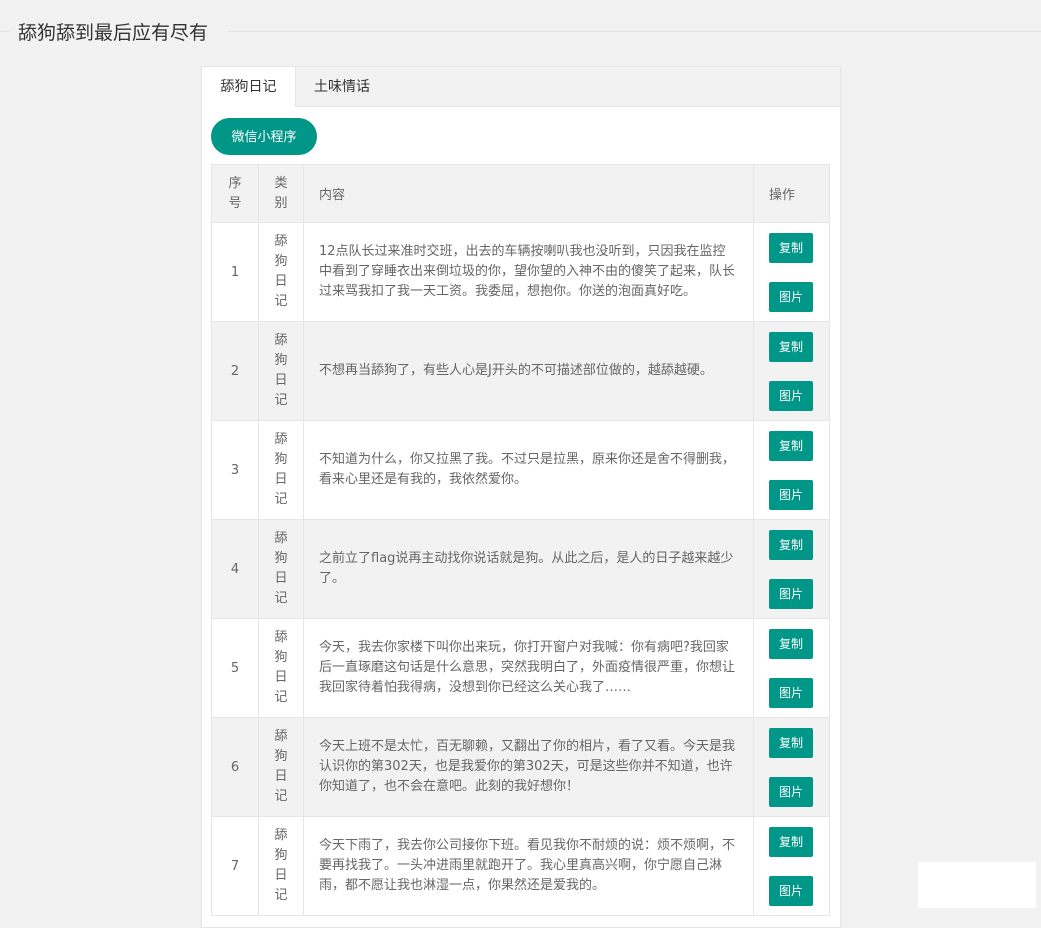 This screenshot has height=928, width=1041. What do you see at coordinates (791, 193) in the screenshot?
I see `header-actions: 操作` at bounding box center [791, 193].